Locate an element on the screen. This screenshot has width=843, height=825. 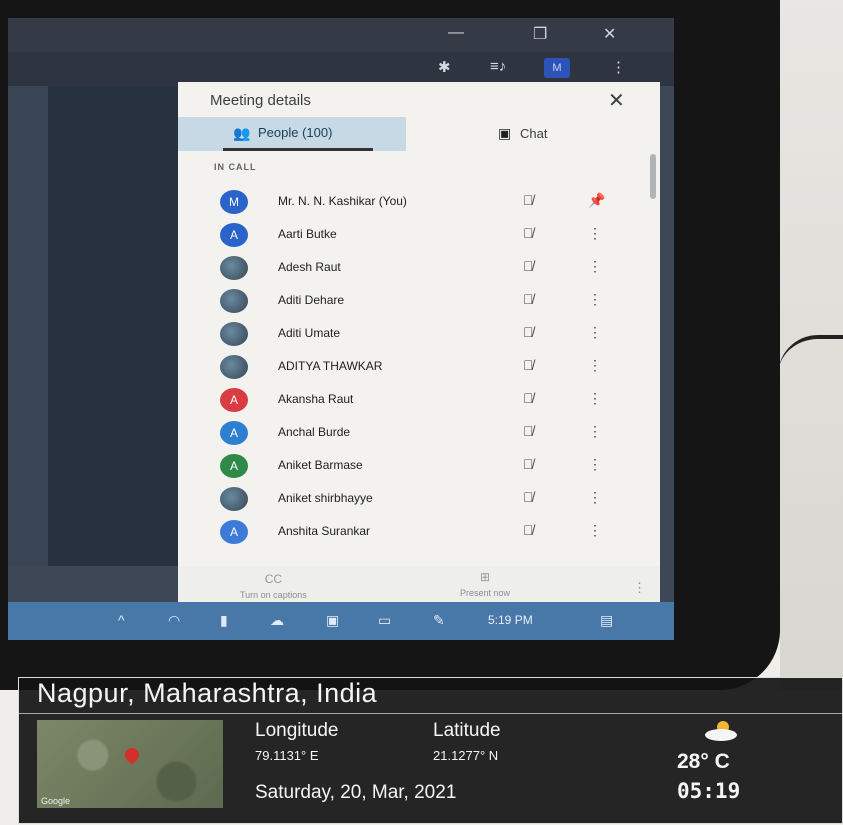
windows-taskbar: ^ ◠ ▮ ☁ ▣ ▭ ✎ 5:19 PM ▤ is located at coordinates (341, 621).